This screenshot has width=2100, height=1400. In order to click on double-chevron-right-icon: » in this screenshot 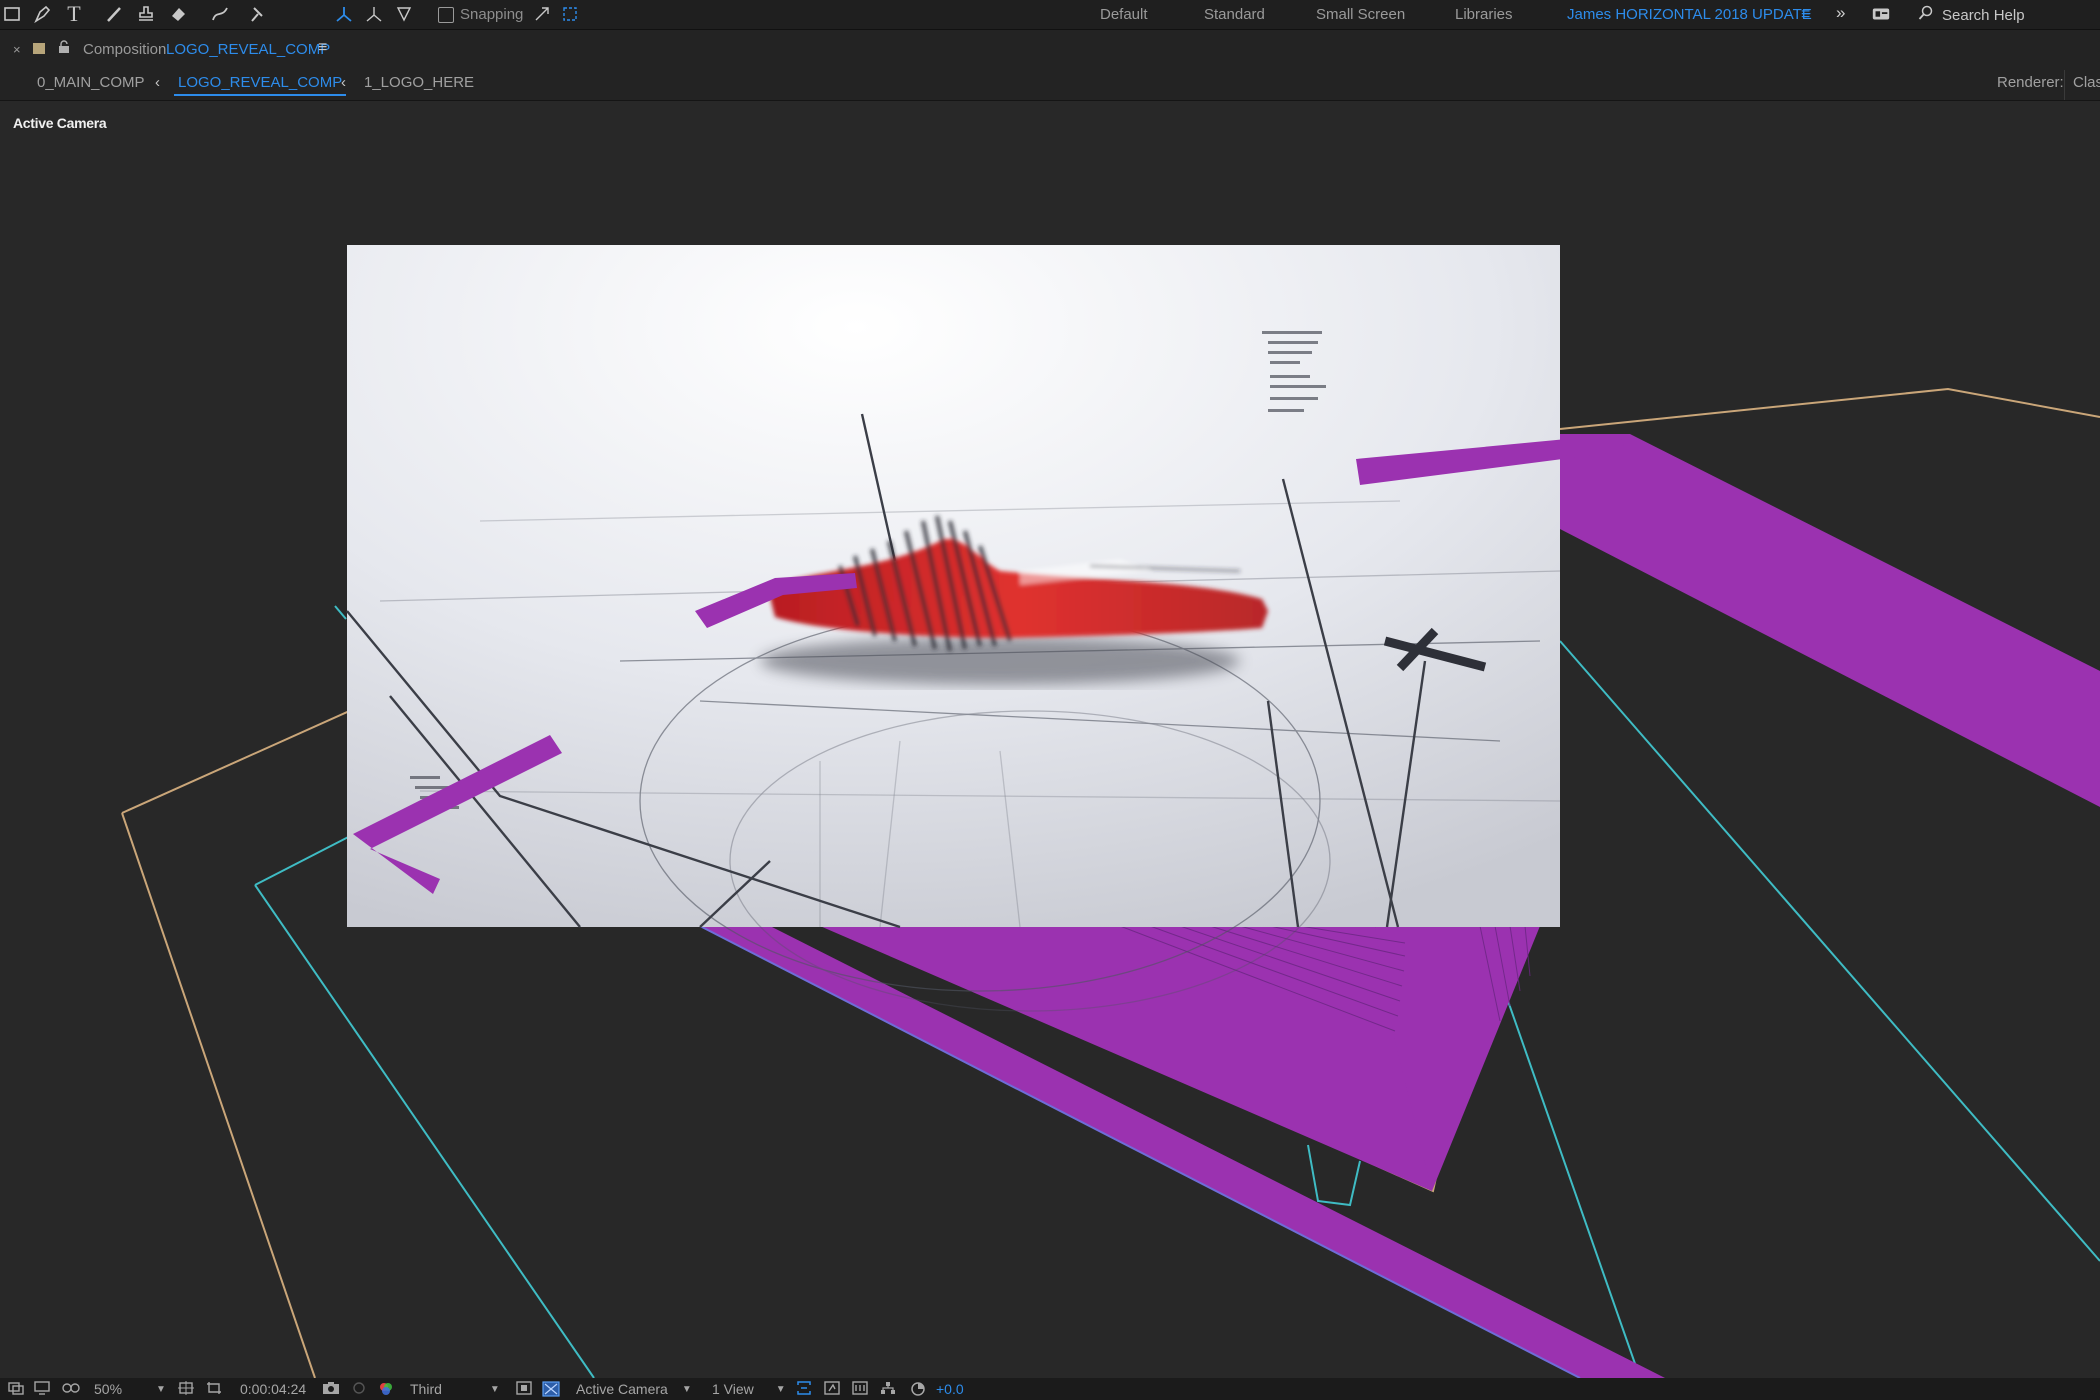, I will do `click(1840, 13)`.